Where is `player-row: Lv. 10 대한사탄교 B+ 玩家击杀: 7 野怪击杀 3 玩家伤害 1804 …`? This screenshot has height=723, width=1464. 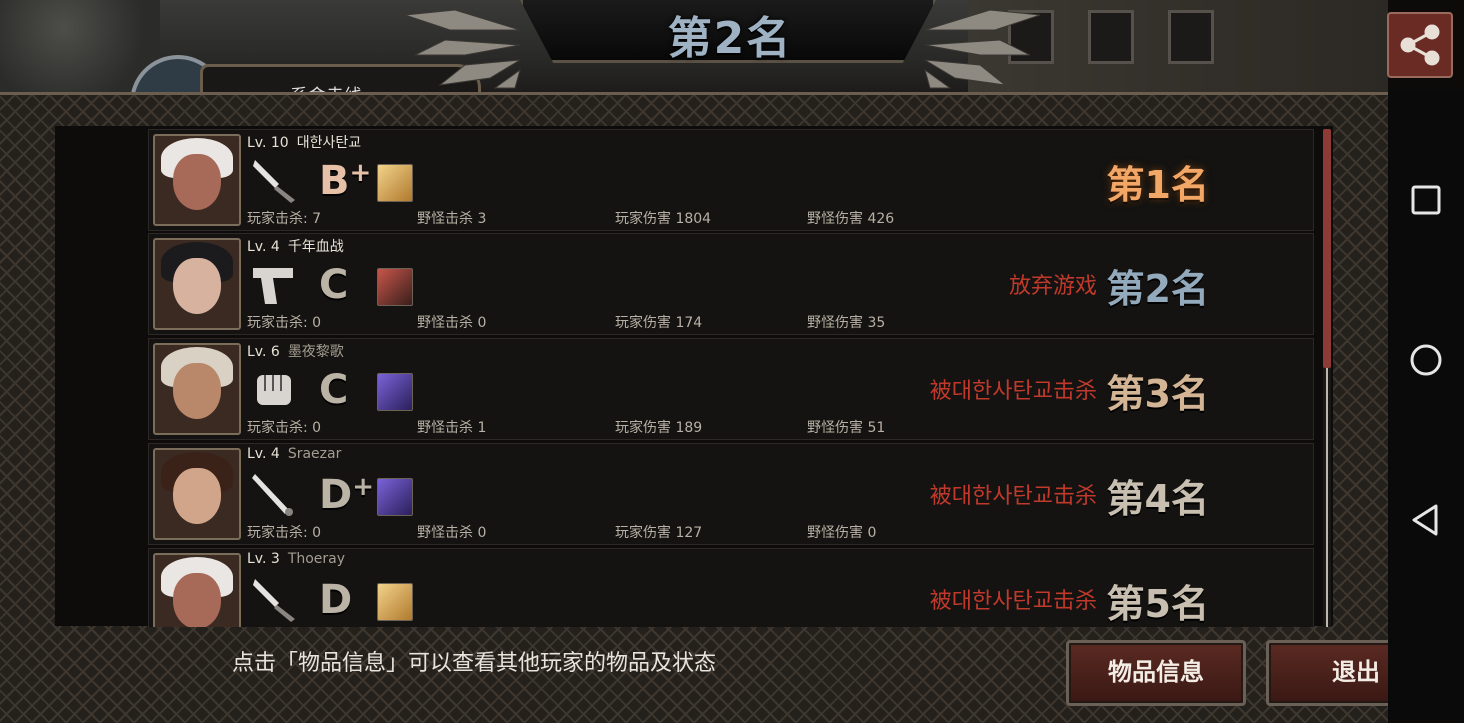 player-row: Lv. 10 대한사탄교 B+ 玩家击杀: 7 野怪击杀 3 玩家伤害 1804 … is located at coordinates (731, 180).